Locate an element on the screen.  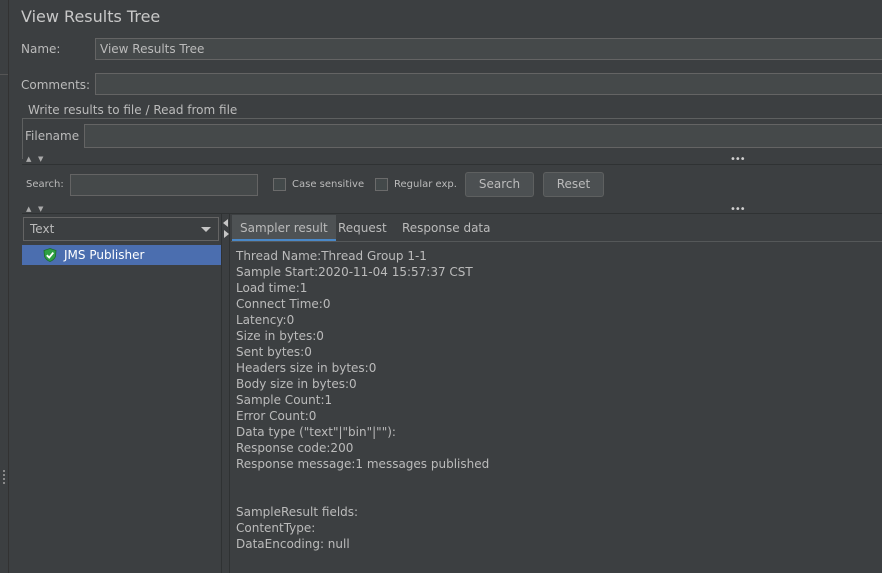
result-line: Error Count:0 is located at coordinates (276, 416).